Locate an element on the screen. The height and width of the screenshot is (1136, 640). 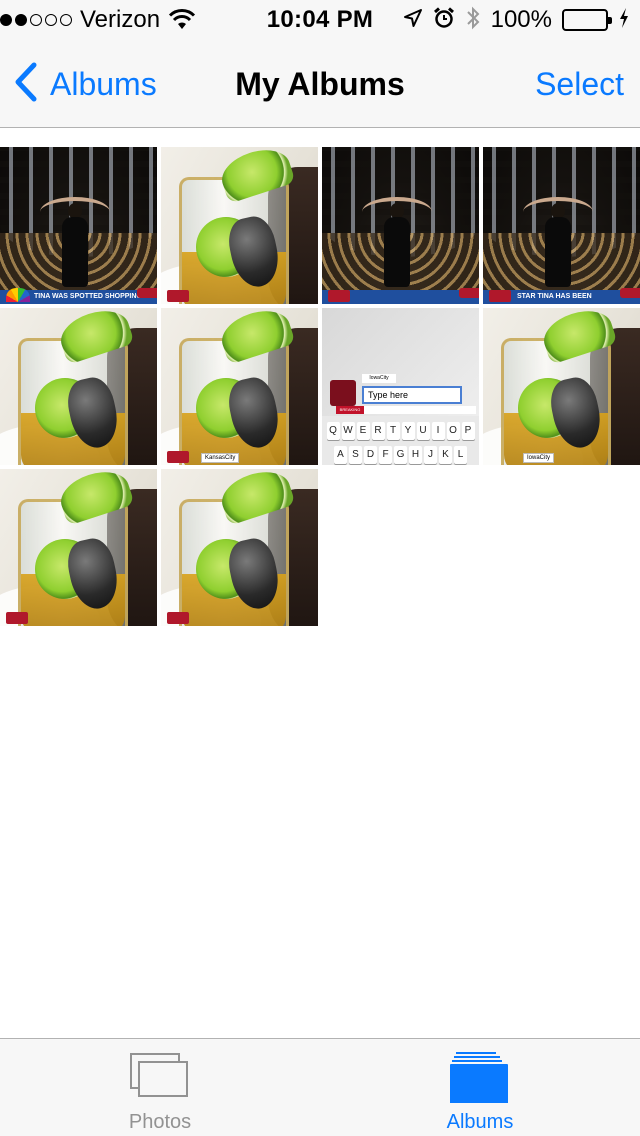
bluetooth-icon is located at coordinates (473, 20).